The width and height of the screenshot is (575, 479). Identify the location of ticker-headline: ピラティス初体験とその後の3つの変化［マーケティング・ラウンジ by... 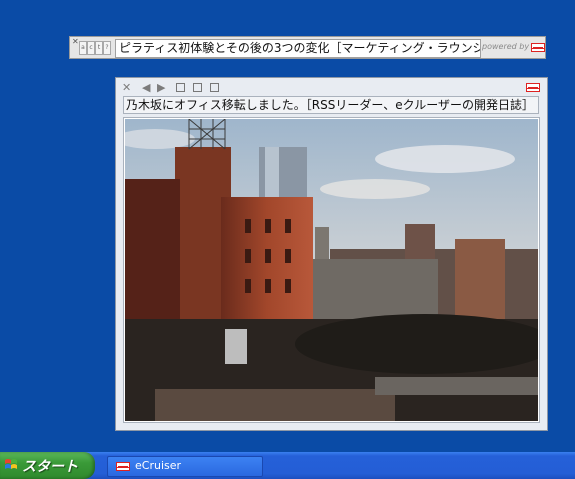
(298, 48).